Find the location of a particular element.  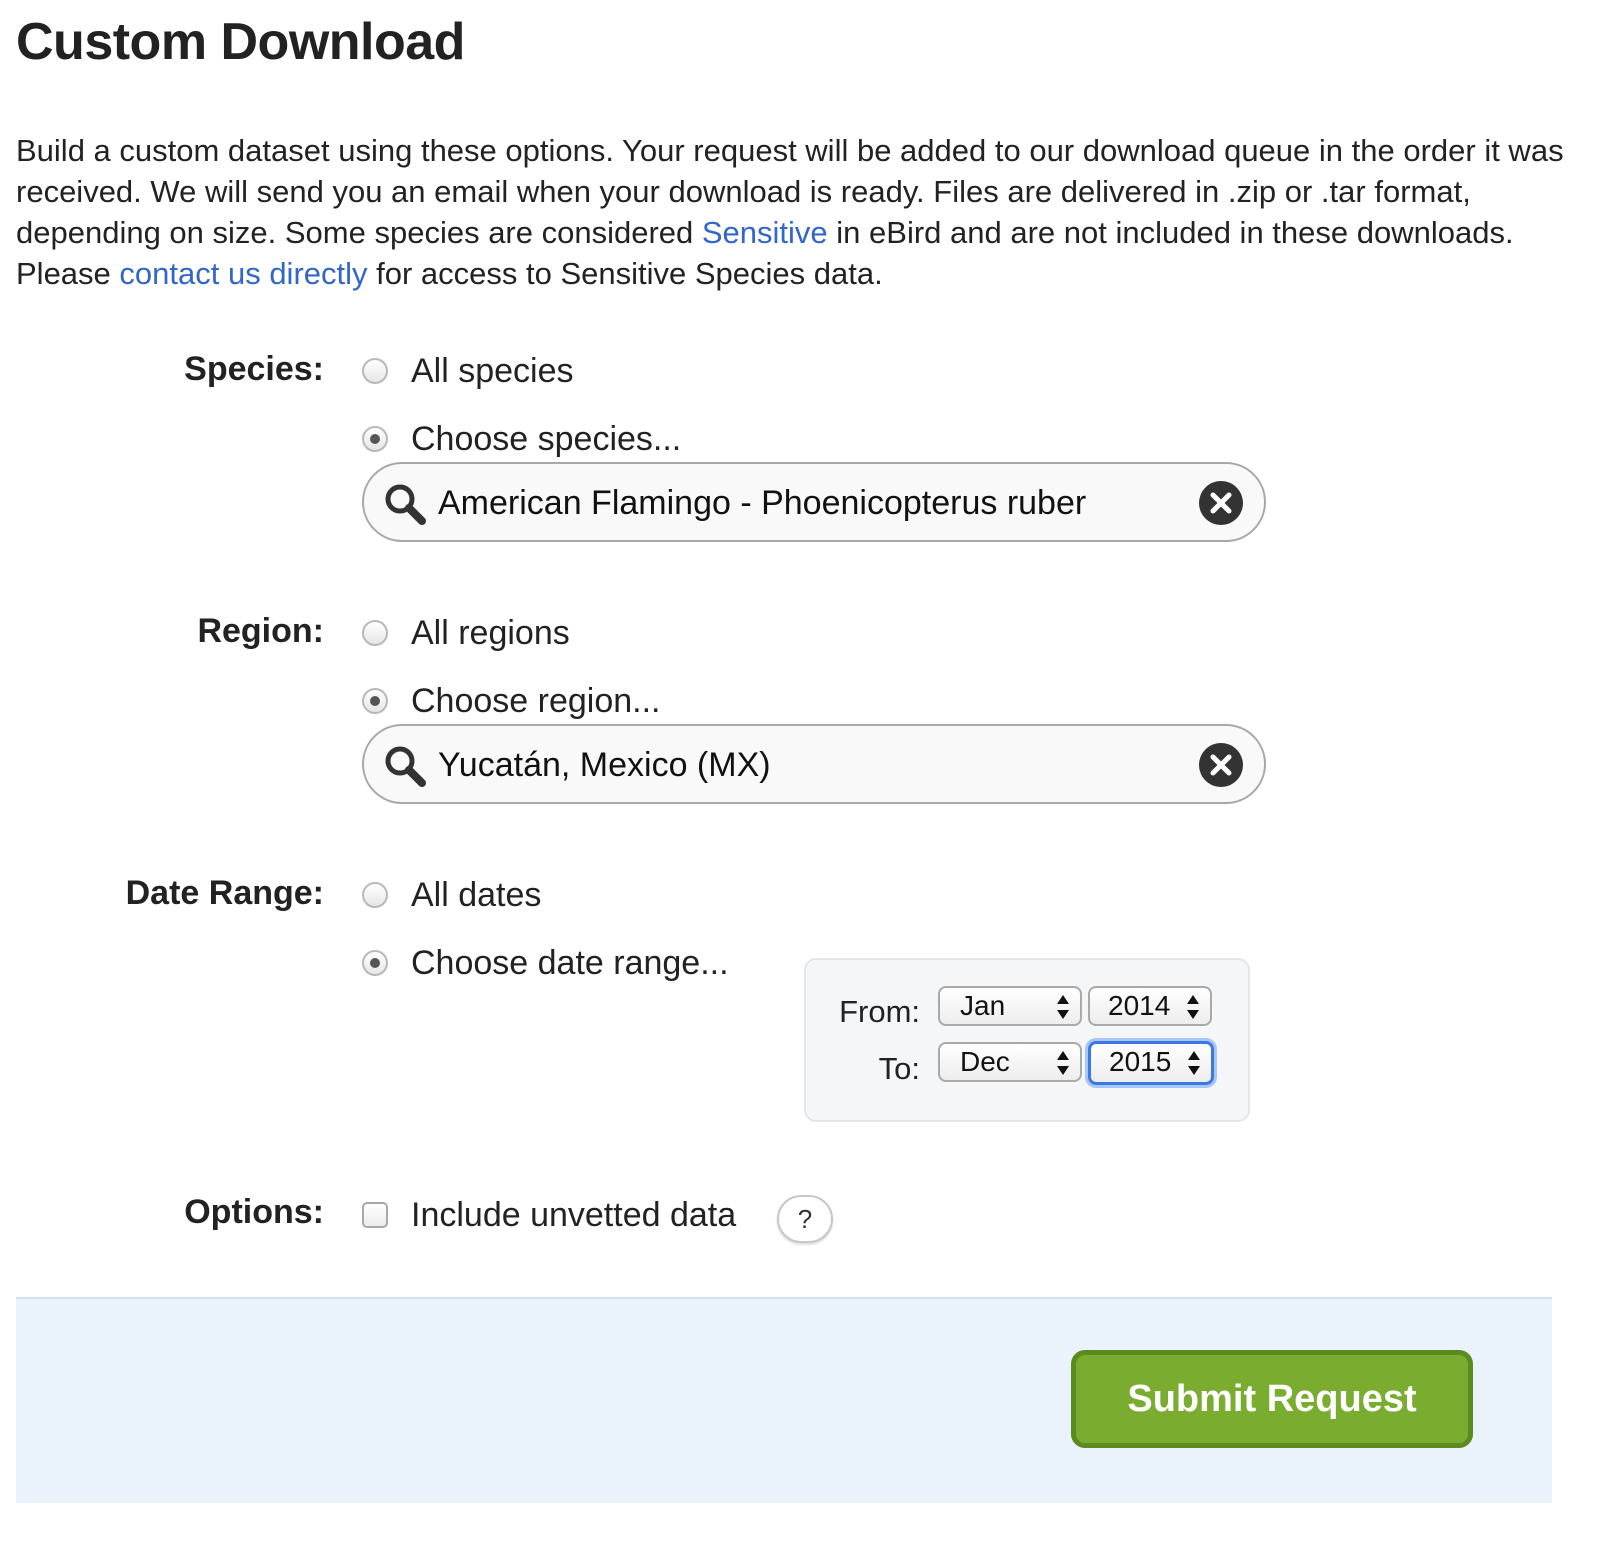

from-month-value: Jan is located at coordinates (983, 1005).